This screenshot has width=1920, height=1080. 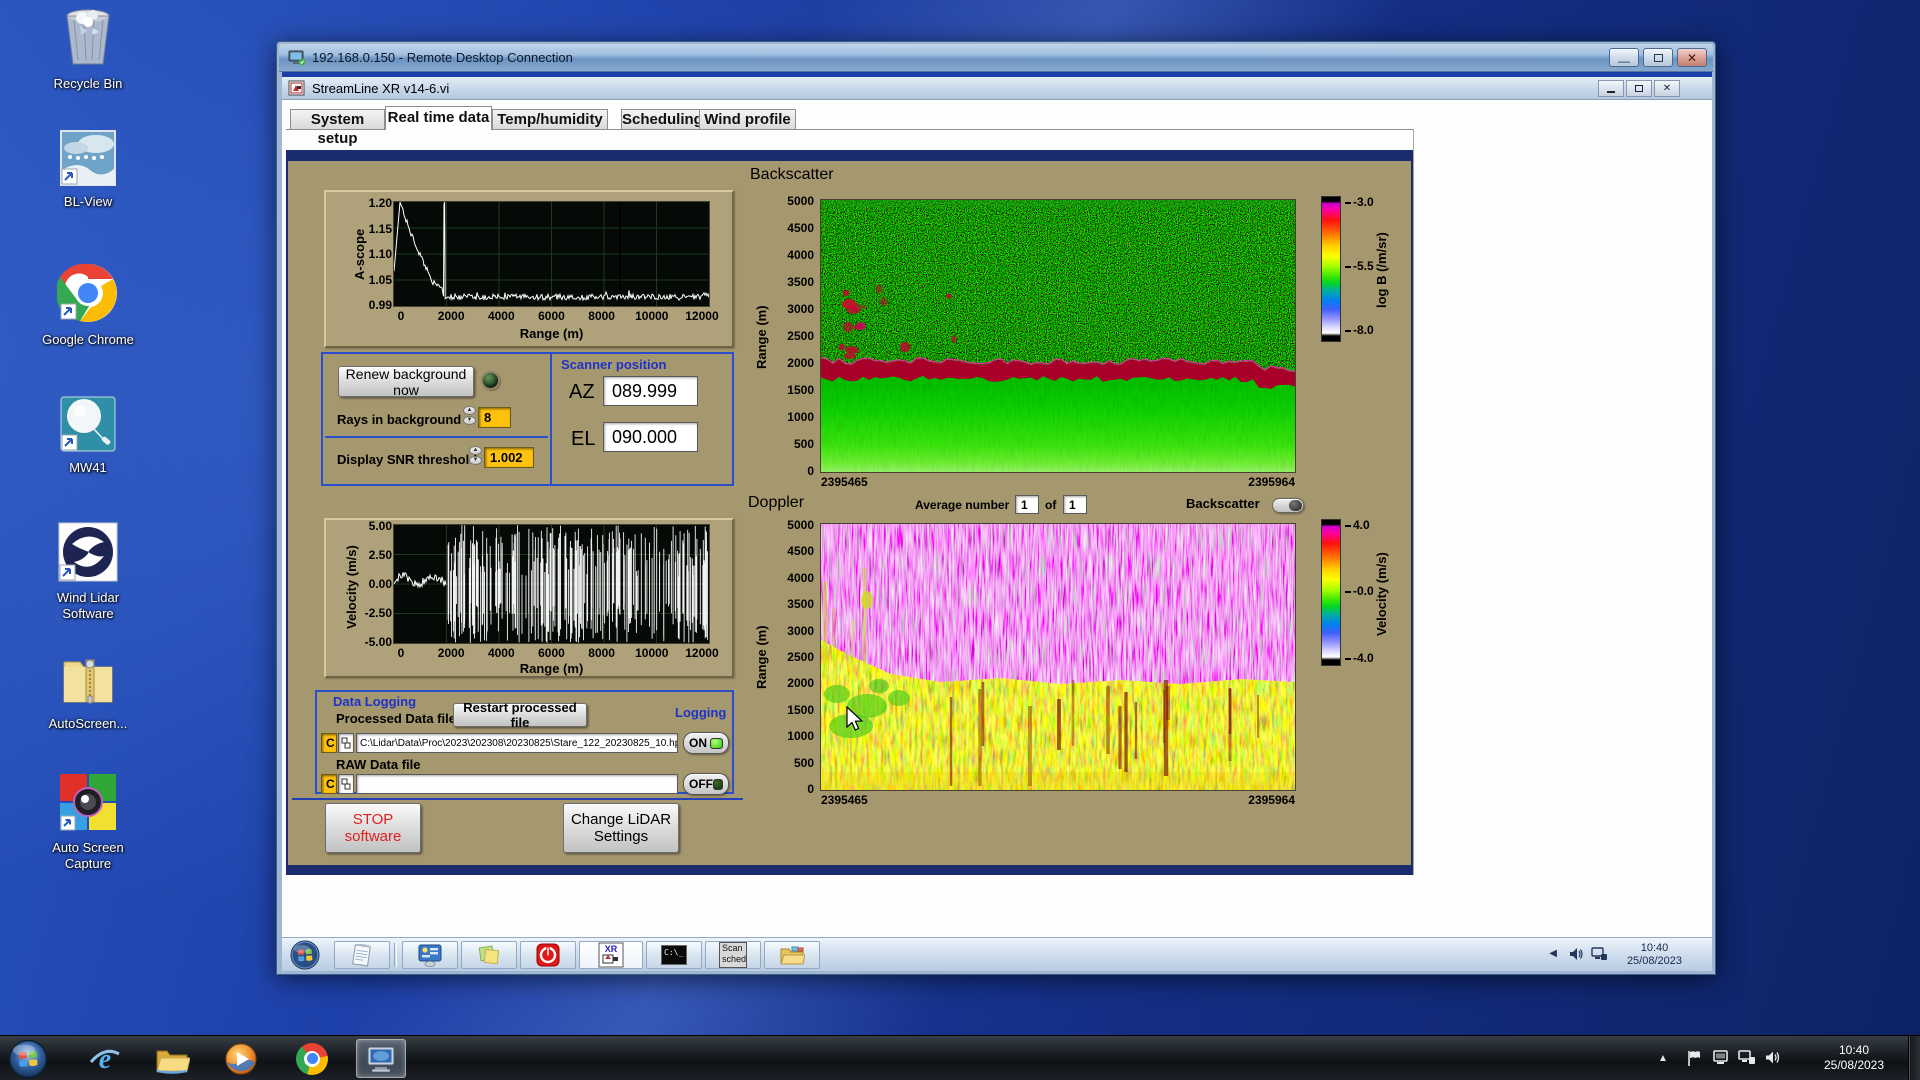 I want to click on taskbar-ie-button: e, so click(x=105, y=1058).